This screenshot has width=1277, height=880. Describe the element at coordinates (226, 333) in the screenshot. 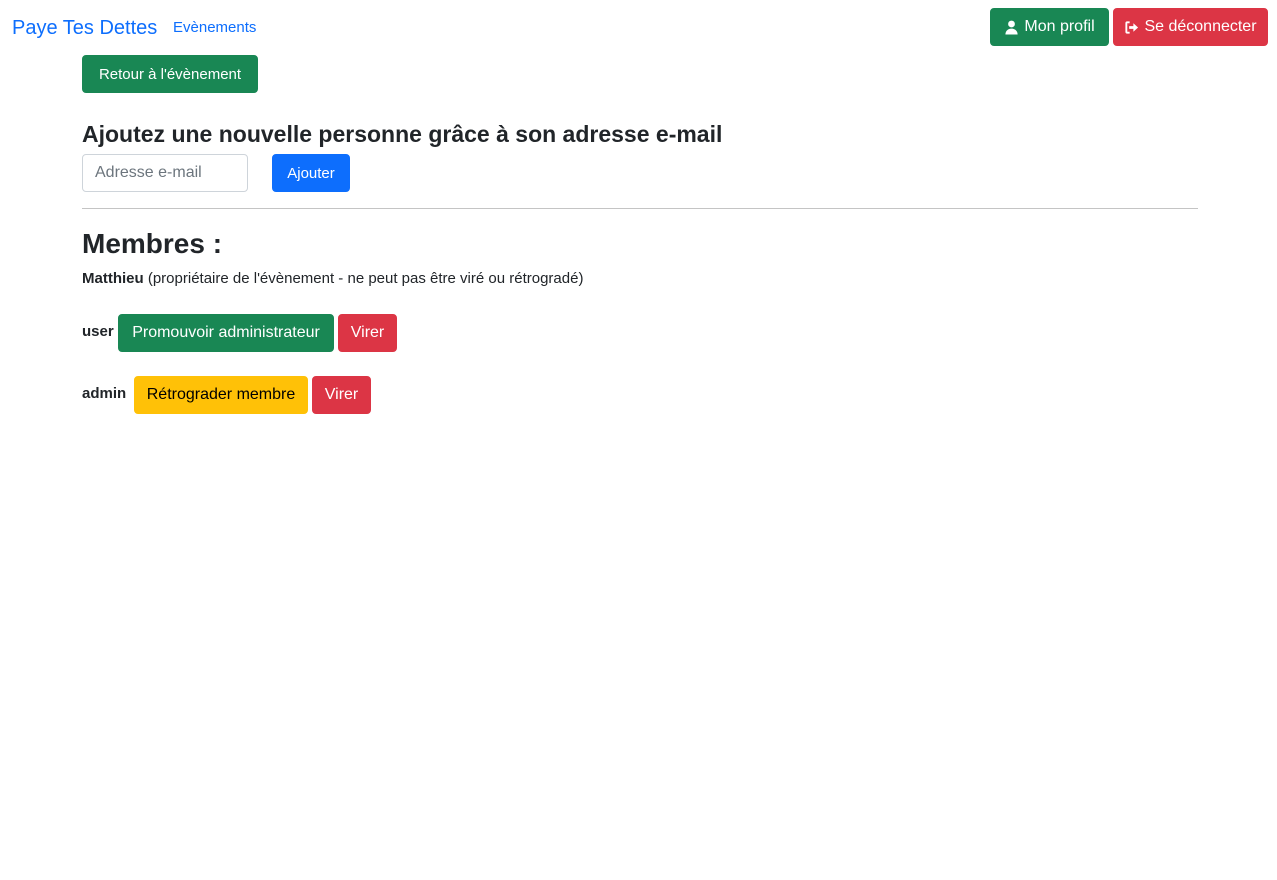

I see `promote-admin-button: Promouvoir administrateur` at that location.